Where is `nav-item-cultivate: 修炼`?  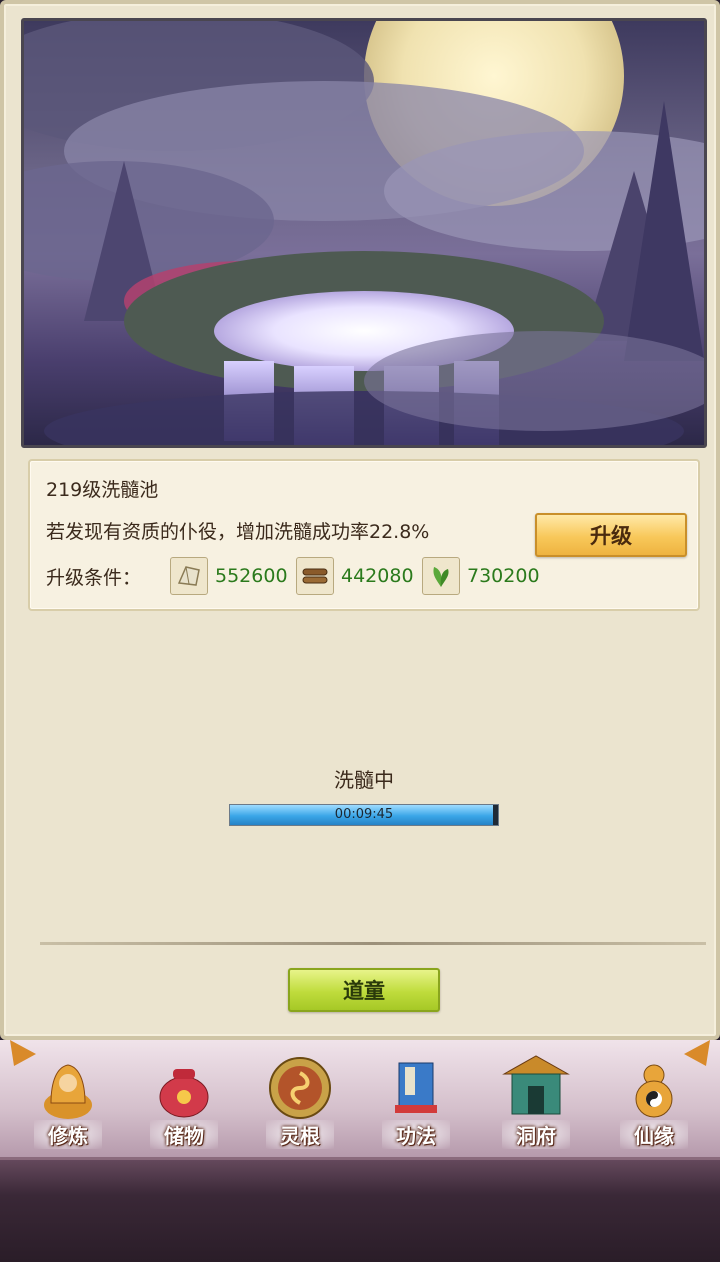
nav-item-cultivate: 修炼 is located at coordinates (68, 1105).